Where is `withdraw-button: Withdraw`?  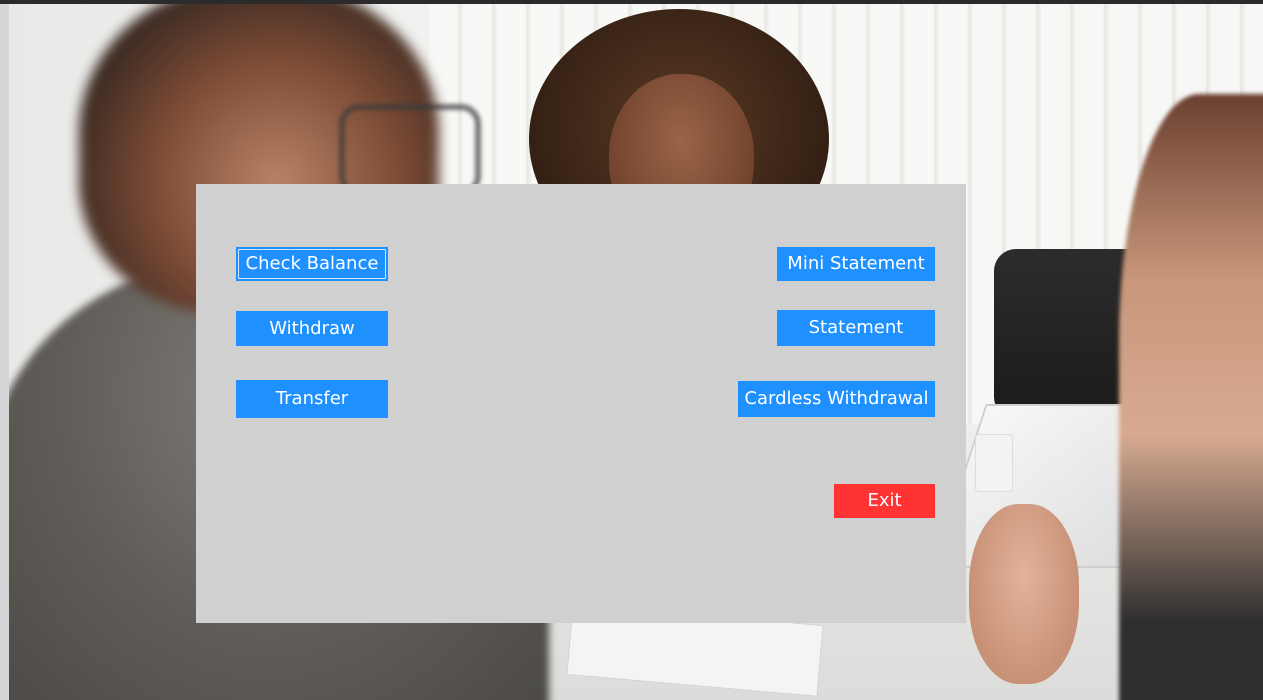
withdraw-button: Withdraw is located at coordinates (312, 328).